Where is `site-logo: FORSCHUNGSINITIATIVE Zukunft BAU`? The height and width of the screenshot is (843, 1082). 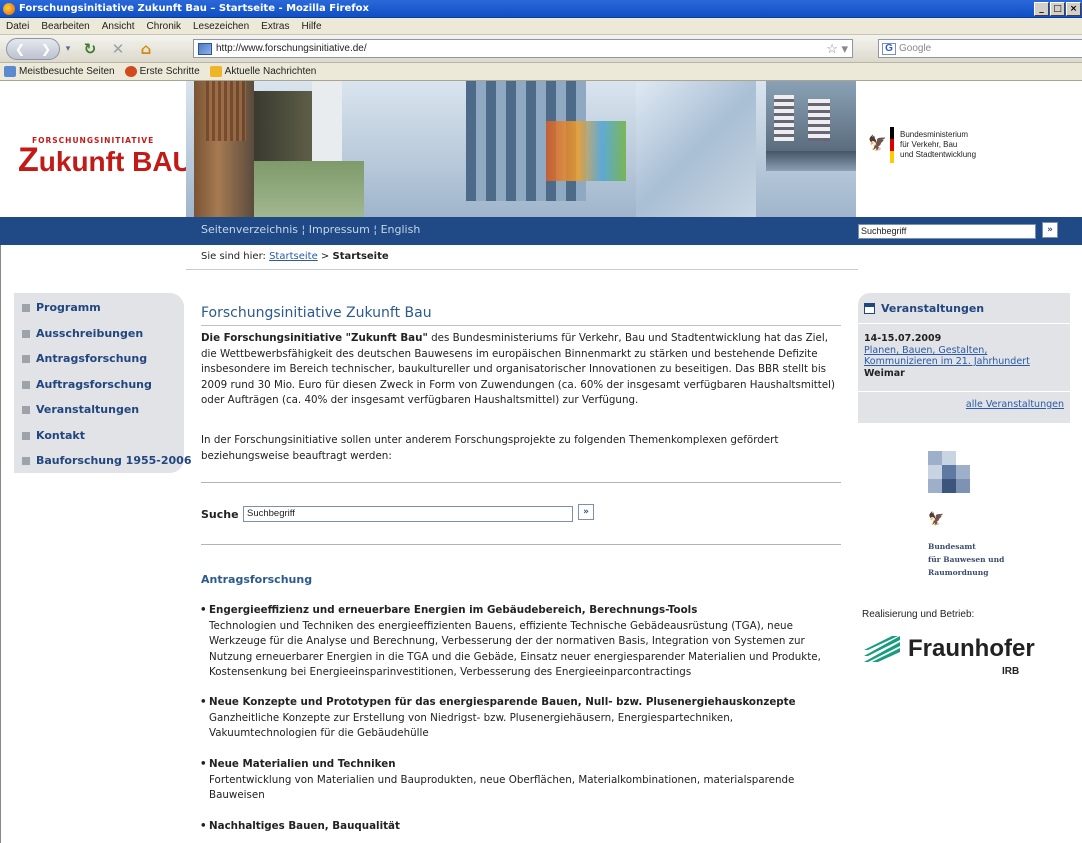
site-logo: FORSCHUNGSINITIATIVE Zukunft BAU is located at coordinates (105, 156).